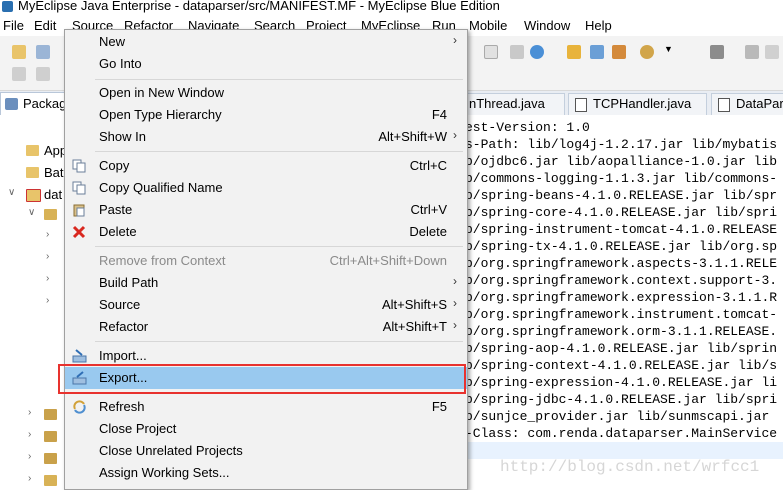  Describe the element at coordinates (617, 416) in the screenshot. I see `code-line: b/sunjce_provider.jar lib/sunmscapi.jar` at that location.